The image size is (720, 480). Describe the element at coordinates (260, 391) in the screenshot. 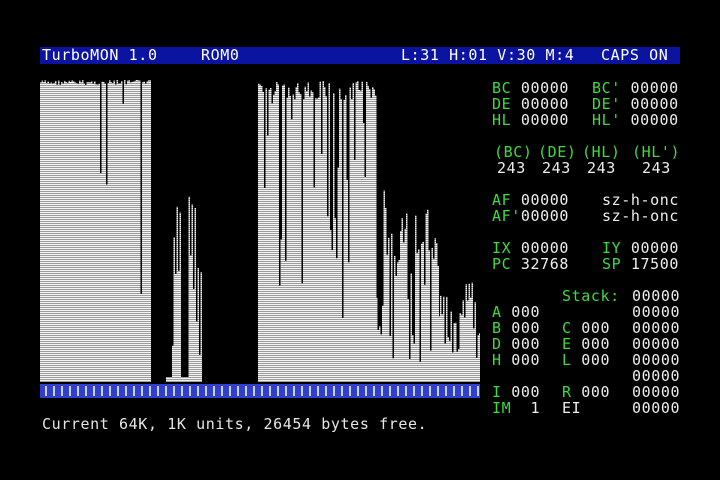

I see `memory-bank-bar` at that location.